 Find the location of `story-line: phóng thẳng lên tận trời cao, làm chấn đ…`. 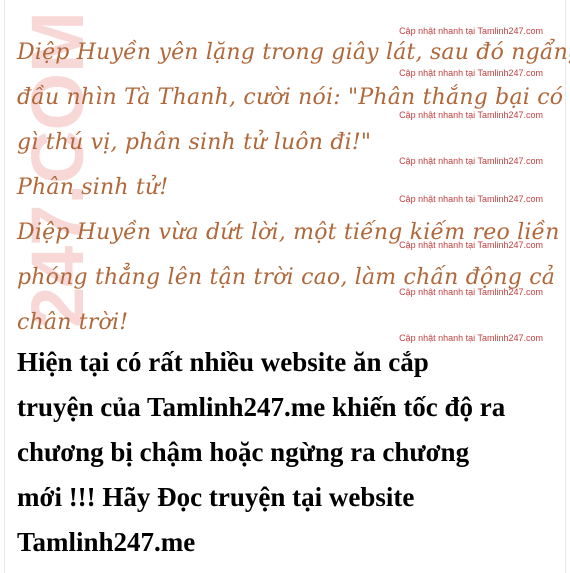

story-line: phóng thẳng lên tận trời cao, làm chấn đ… is located at coordinates (286, 277).